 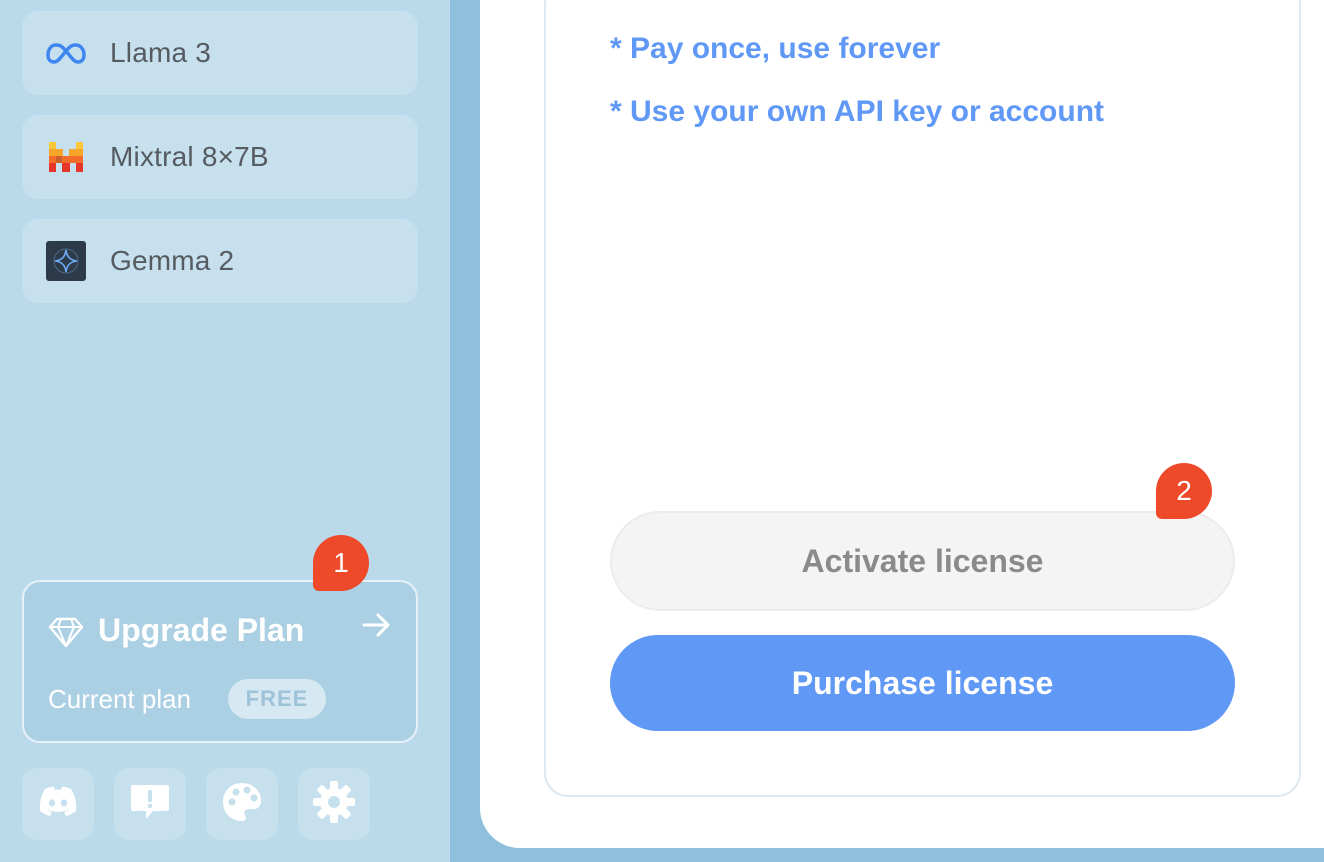 I want to click on purchase-license-button: Purchase license, so click(x=922, y=683).